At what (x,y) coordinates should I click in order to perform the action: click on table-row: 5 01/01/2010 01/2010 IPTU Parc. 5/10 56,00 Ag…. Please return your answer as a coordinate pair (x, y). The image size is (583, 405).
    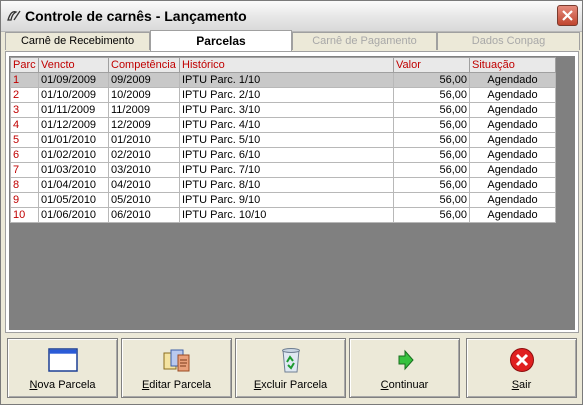
    Looking at the image, I should click on (283, 140).